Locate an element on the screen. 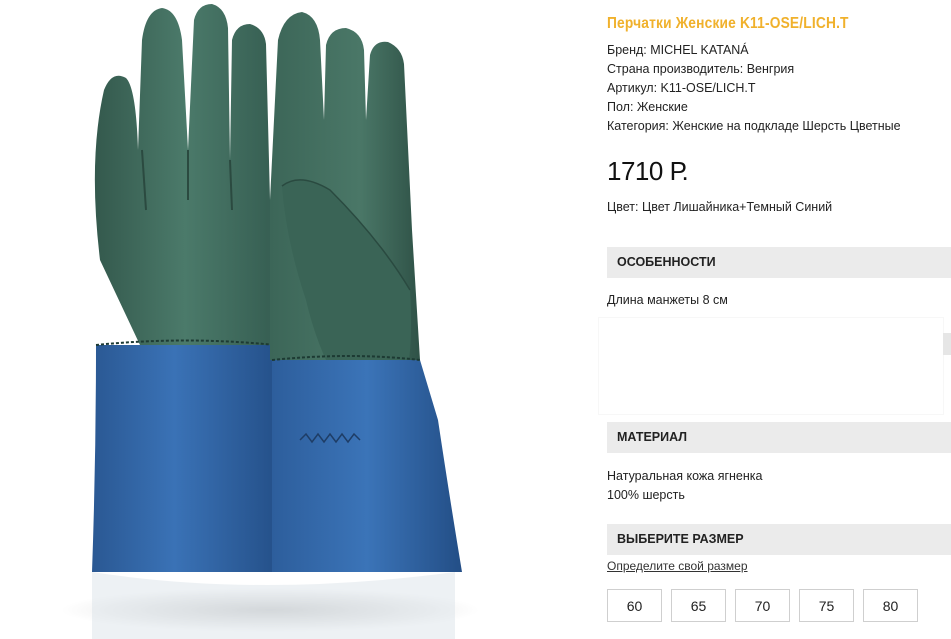  size-option-60: 60 is located at coordinates (634, 605).